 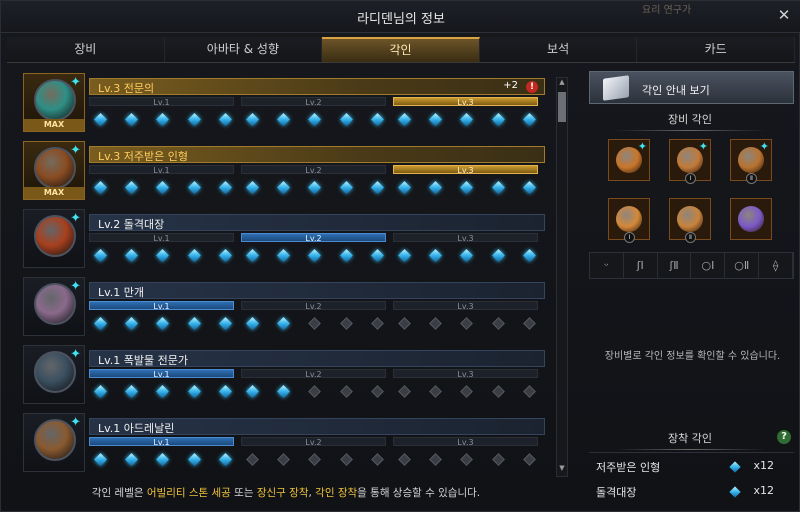 I want to click on engraving-row: ✦ Lv.1 폭발물 전문가 Lv.1 Lv.2 Lv.3, so click(x=285, y=374).